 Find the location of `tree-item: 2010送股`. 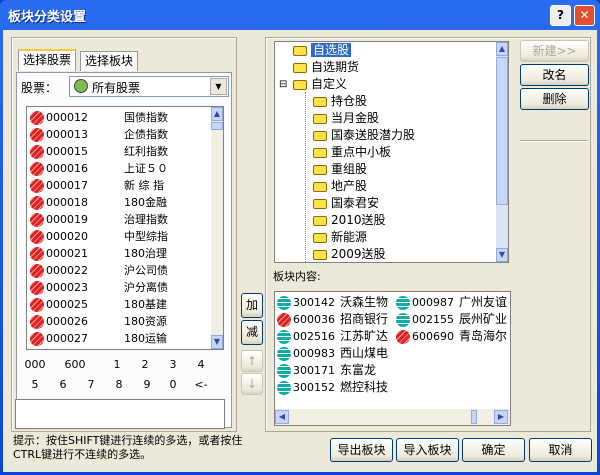

tree-item: 2010送股 is located at coordinates (349, 220).